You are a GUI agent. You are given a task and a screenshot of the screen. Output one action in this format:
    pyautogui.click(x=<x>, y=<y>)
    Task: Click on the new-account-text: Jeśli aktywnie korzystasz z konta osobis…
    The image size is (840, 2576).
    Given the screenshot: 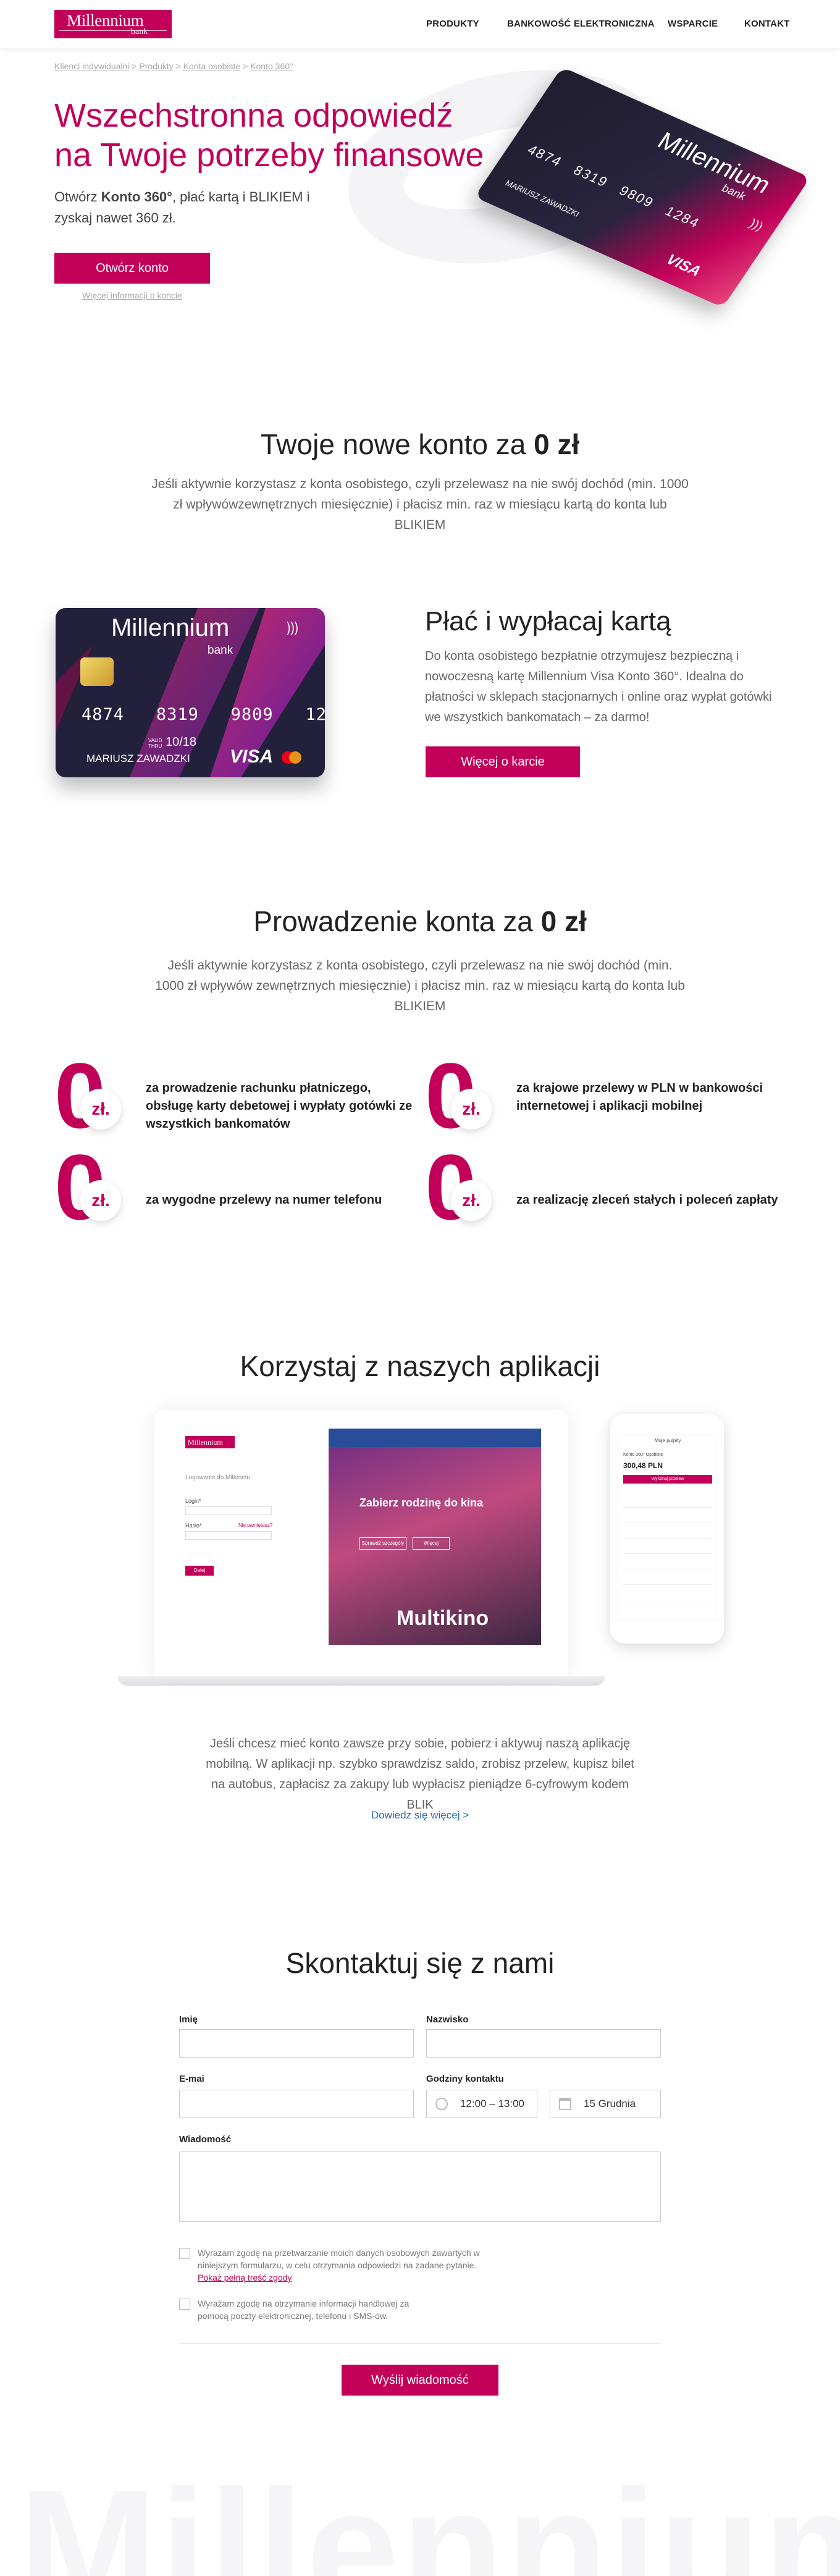 What is the action you would take?
    pyautogui.click(x=420, y=504)
    